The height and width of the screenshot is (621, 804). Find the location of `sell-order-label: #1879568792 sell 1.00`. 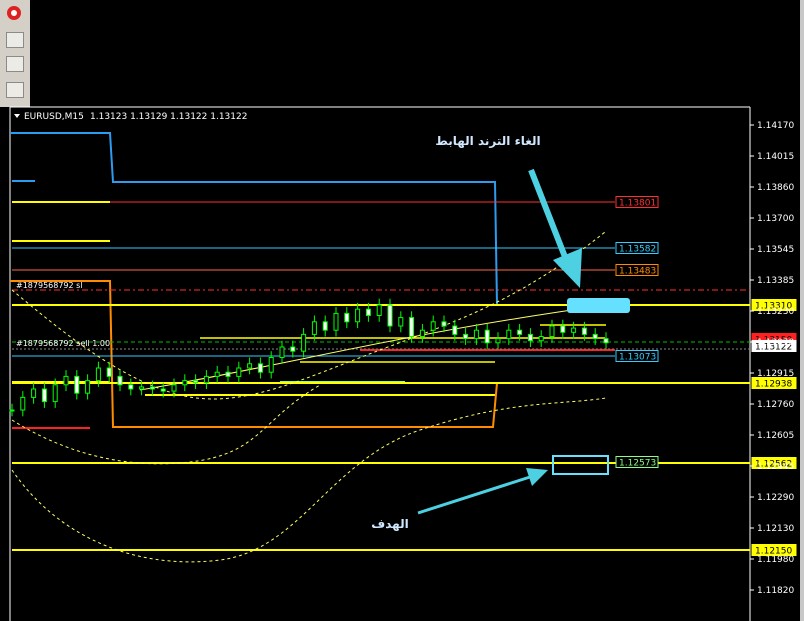

sell-order-label: #1879568792 sell 1.00 is located at coordinates (63, 343).